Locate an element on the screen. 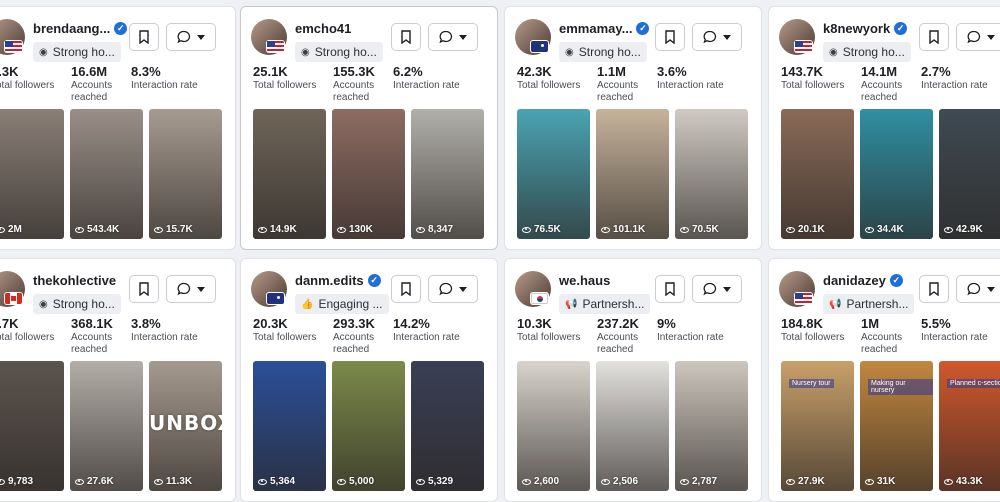  stat-label: Accounts reached is located at coordinates (354, 343).